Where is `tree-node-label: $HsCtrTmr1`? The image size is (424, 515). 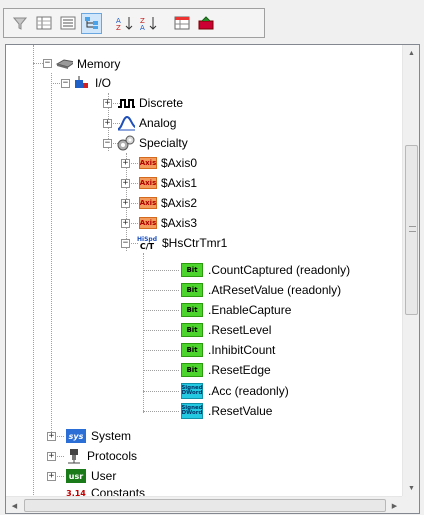
tree-node-label: $HsCtrTmr1 is located at coordinates (195, 243).